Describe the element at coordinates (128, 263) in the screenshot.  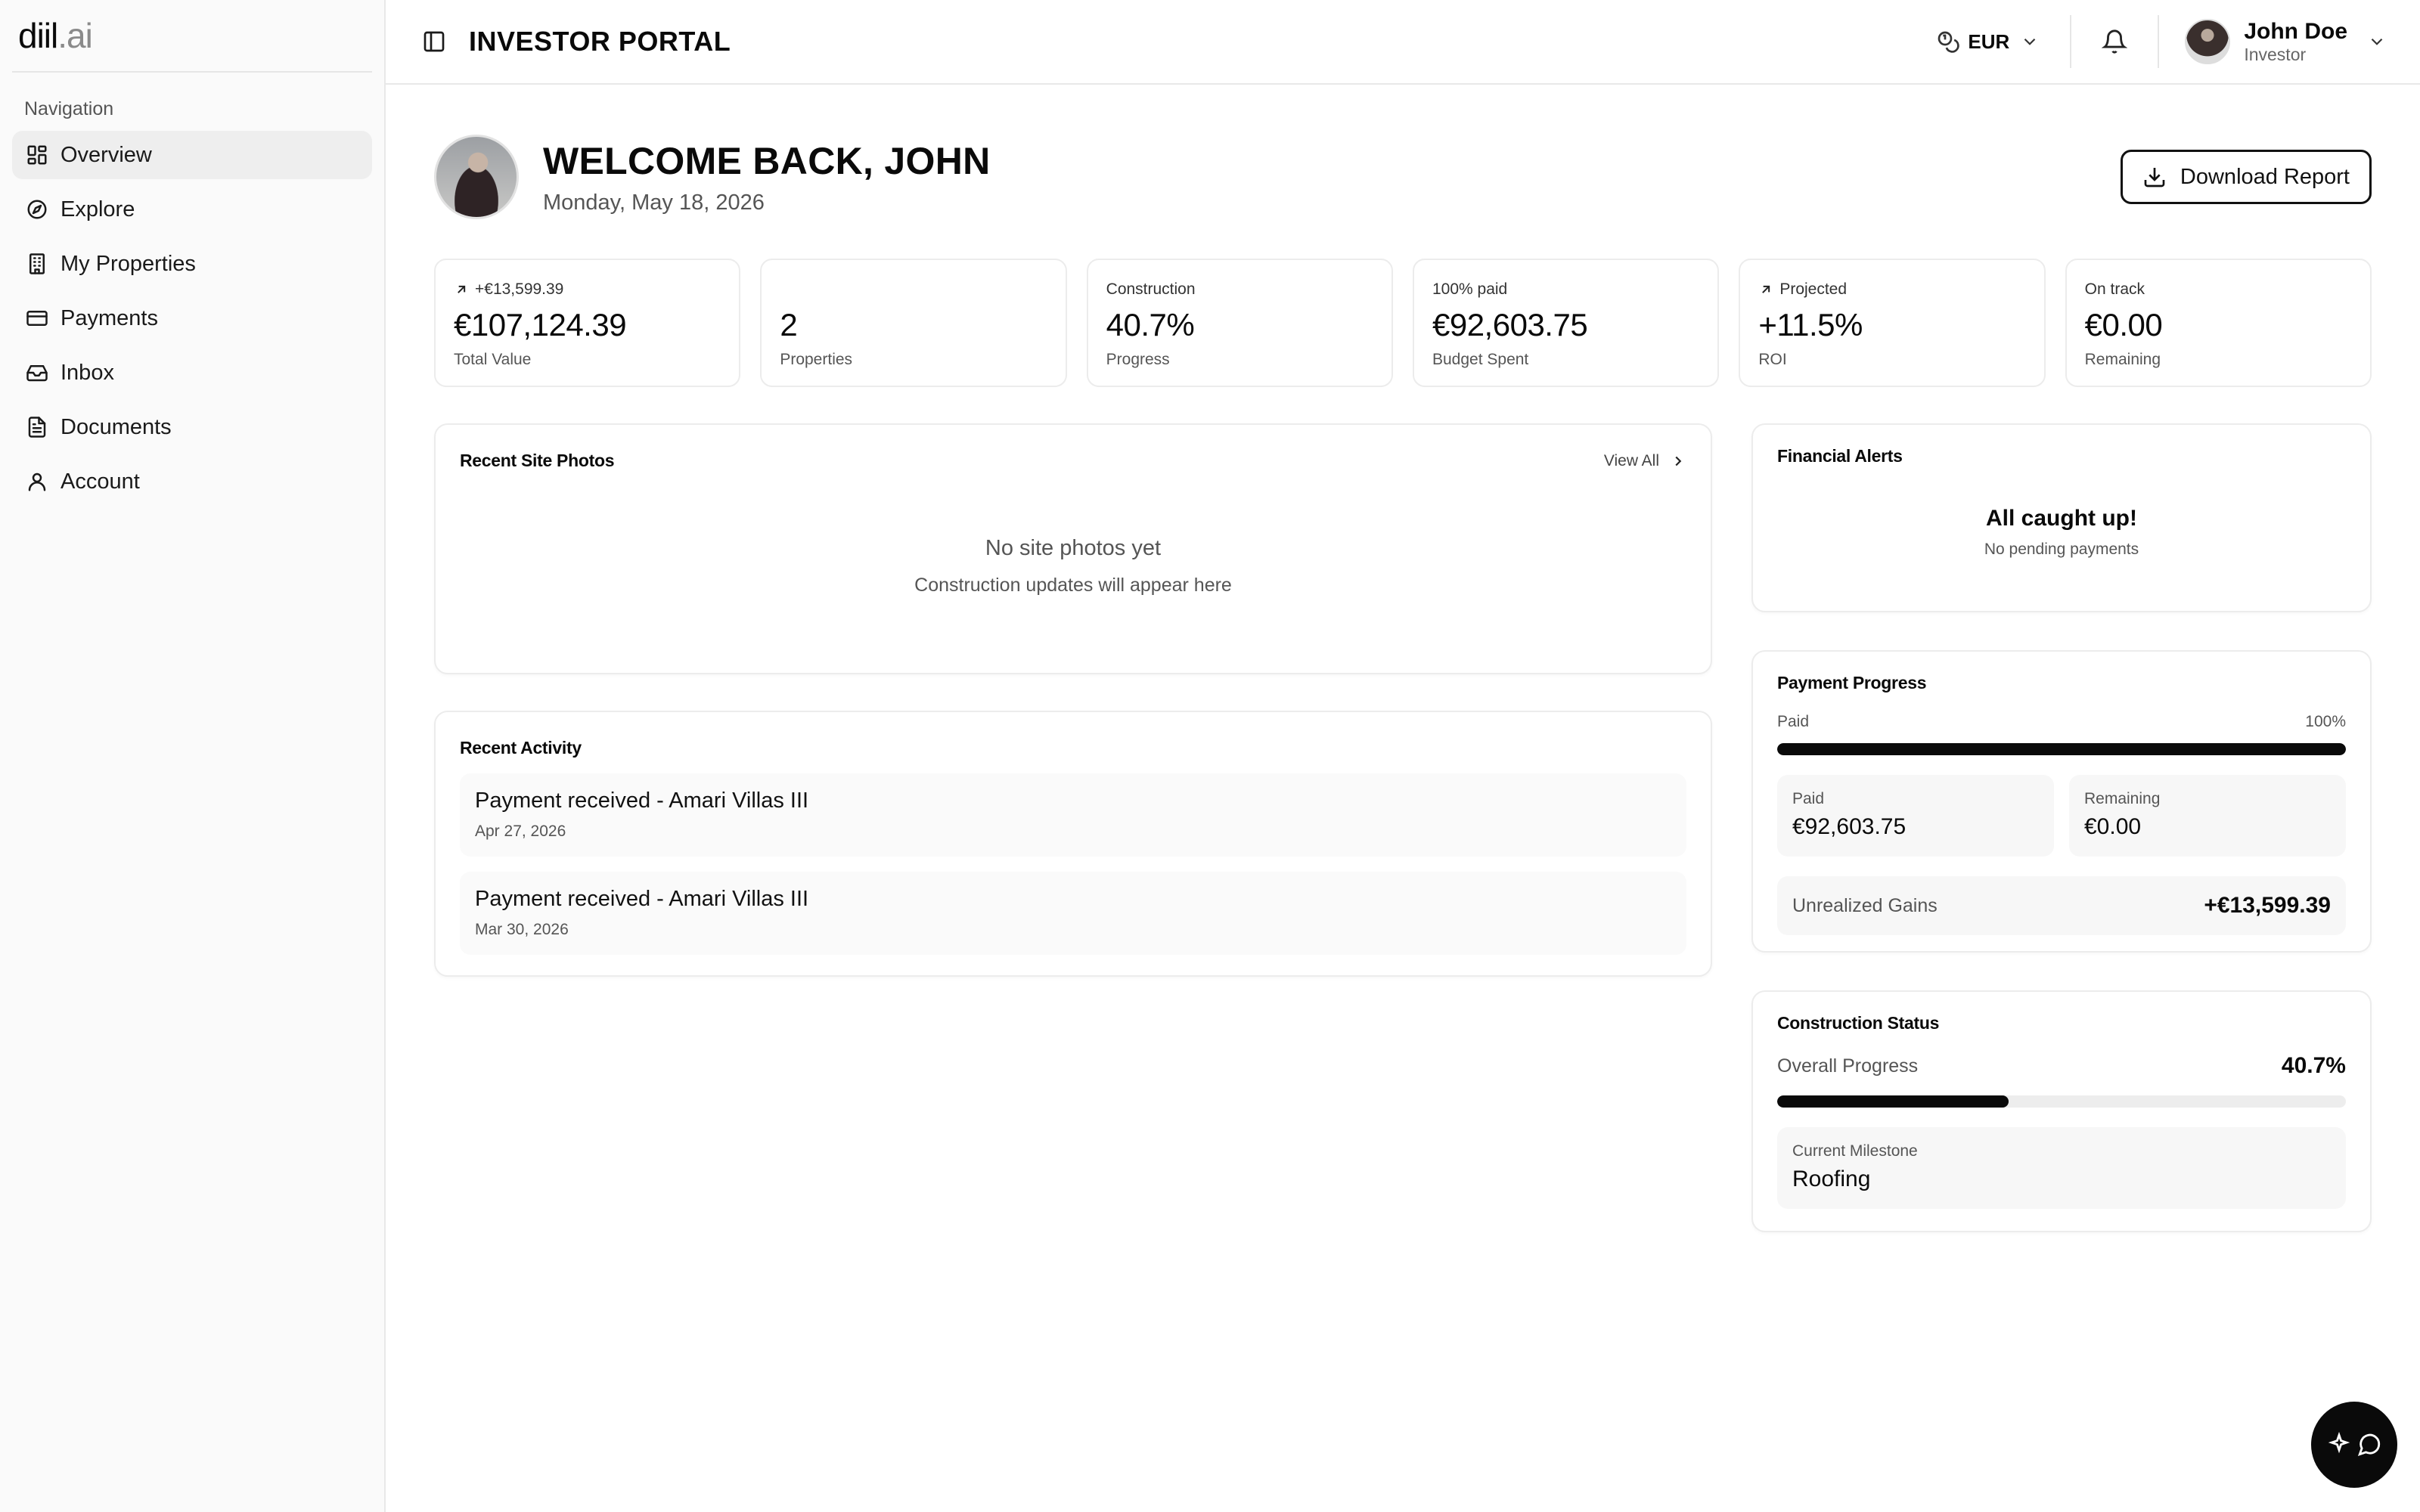
I see `sidebar-item-label: My Properties` at that location.